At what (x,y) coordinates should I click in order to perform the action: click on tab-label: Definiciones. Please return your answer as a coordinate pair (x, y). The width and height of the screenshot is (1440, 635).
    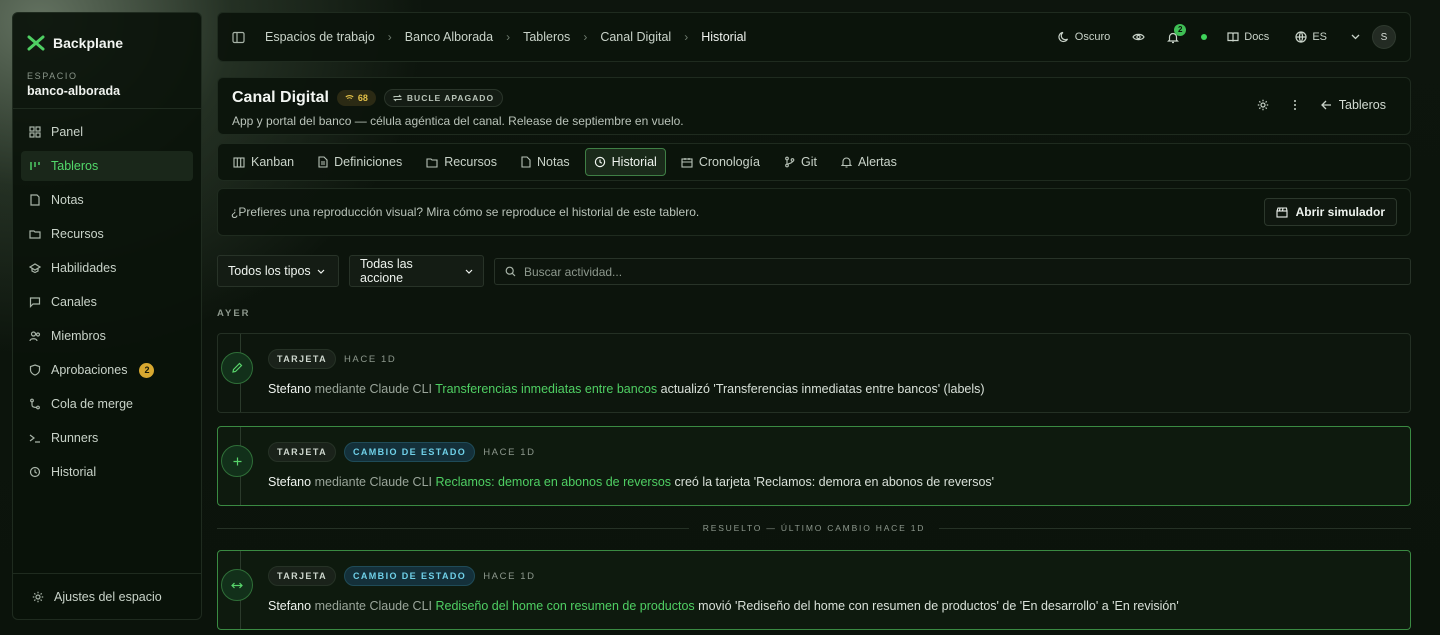
    Looking at the image, I should click on (368, 162).